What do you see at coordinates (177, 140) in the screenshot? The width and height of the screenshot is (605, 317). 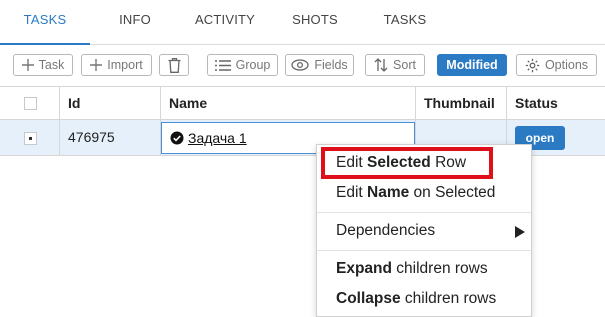 I see `check-circle-icon` at bounding box center [177, 140].